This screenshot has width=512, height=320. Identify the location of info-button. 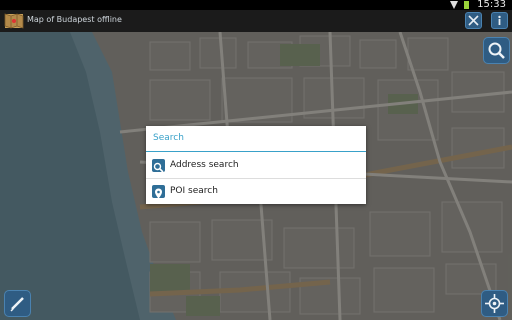
(499, 20).